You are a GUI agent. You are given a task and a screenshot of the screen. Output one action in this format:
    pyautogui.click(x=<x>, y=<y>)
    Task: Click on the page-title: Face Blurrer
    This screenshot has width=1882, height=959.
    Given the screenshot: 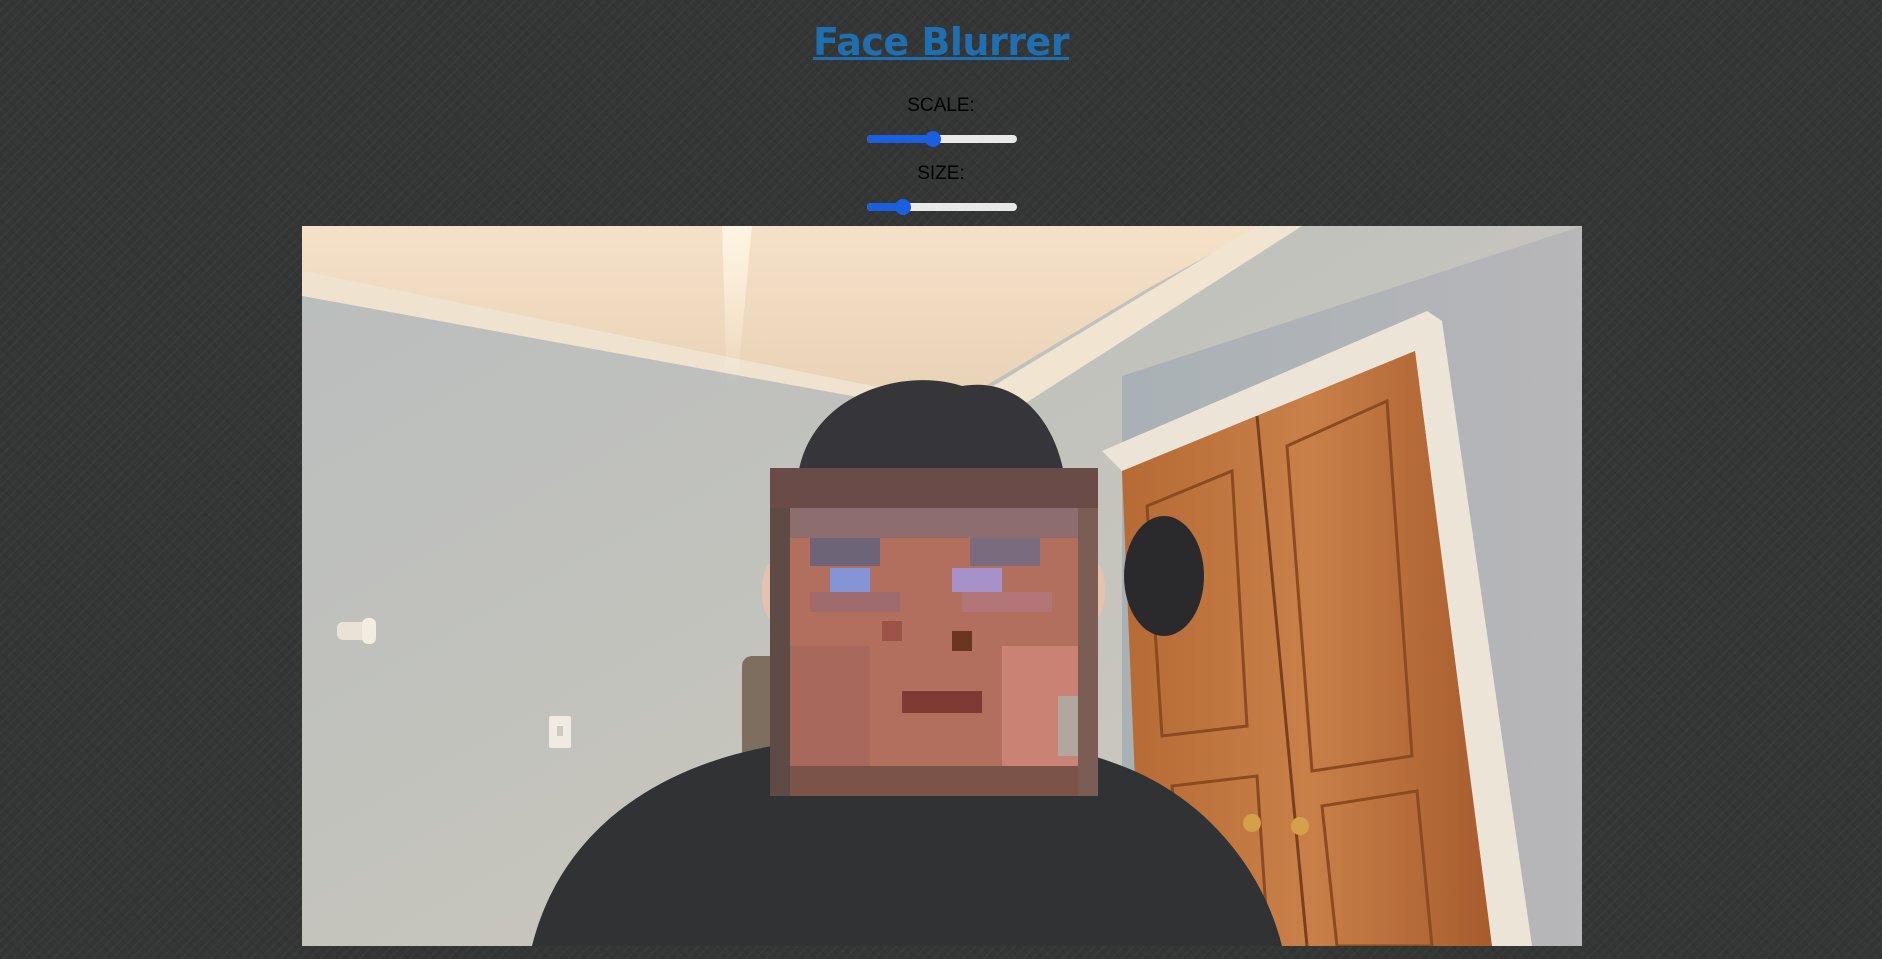 What is the action you would take?
    pyautogui.click(x=941, y=42)
    